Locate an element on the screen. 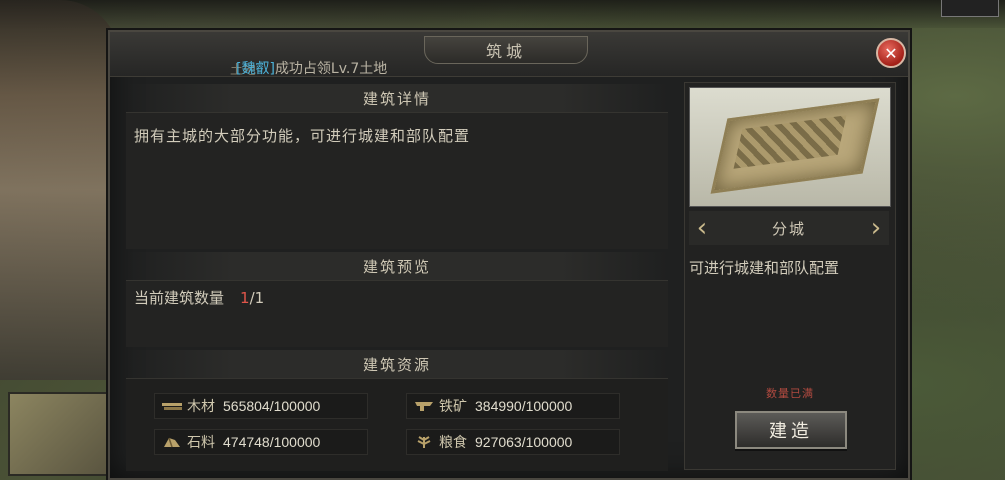 The image size is (1005, 480). close-icon: ✕ is located at coordinates (891, 53).